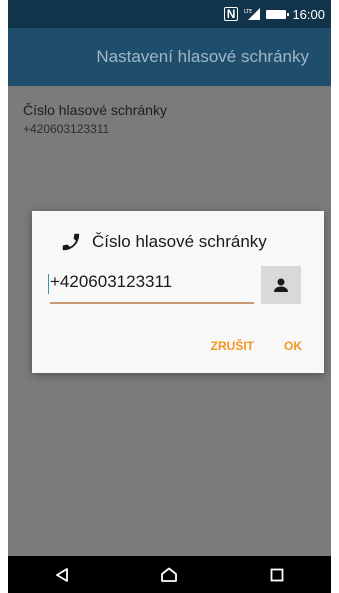  I want to click on nfc-icon: N, so click(231, 14).